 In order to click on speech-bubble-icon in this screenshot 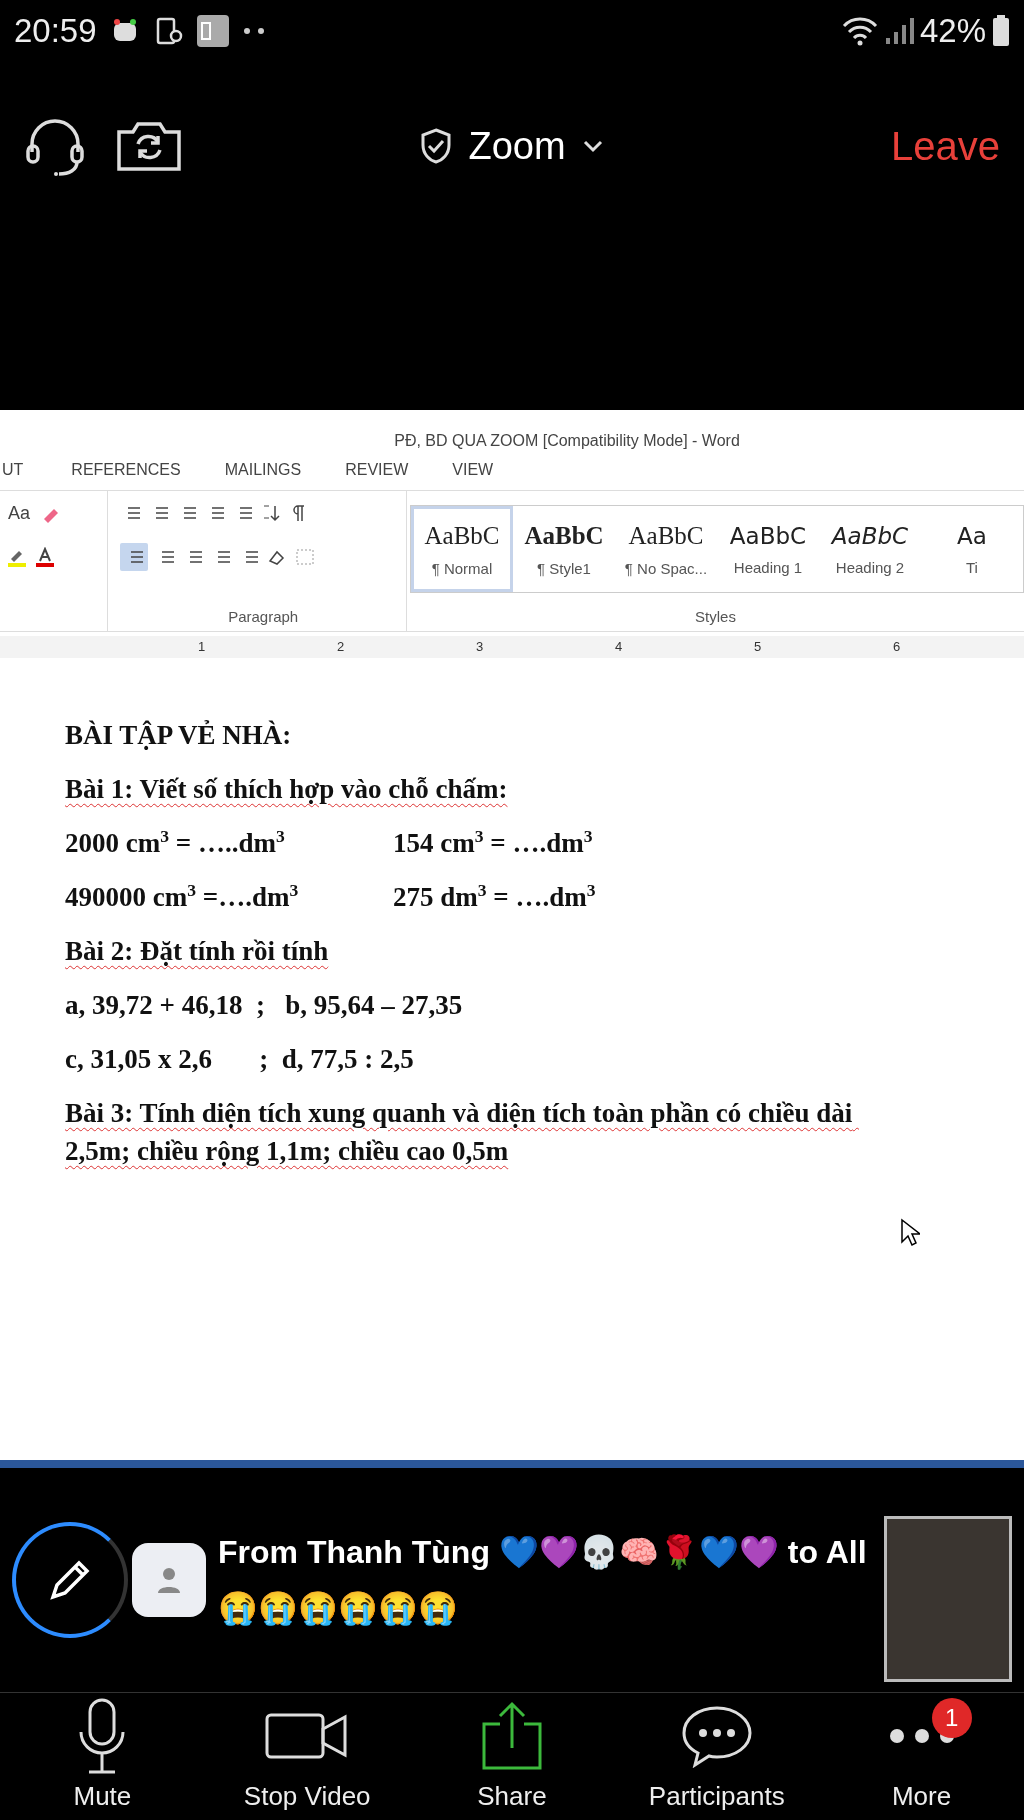, I will do `click(716, 1736)`.